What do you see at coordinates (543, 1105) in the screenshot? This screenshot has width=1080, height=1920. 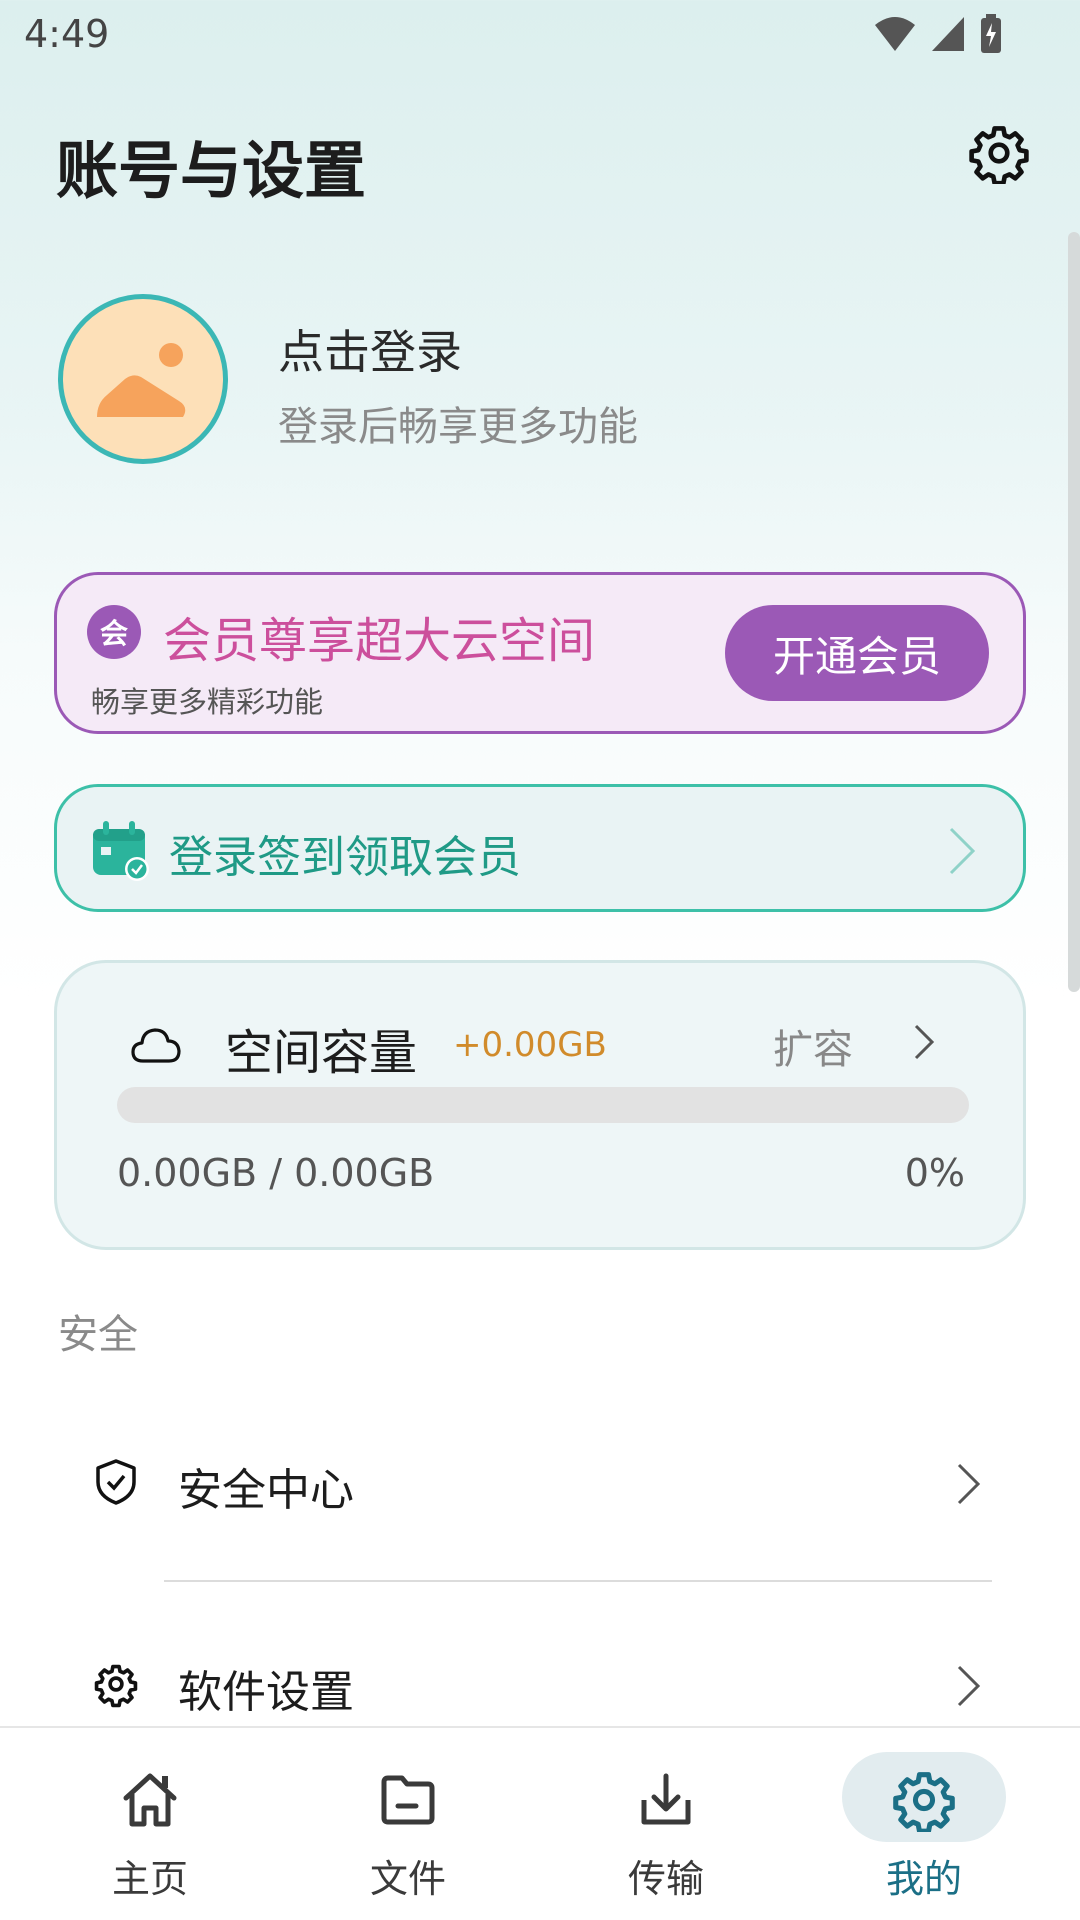 I see `storage-progress-bar` at bounding box center [543, 1105].